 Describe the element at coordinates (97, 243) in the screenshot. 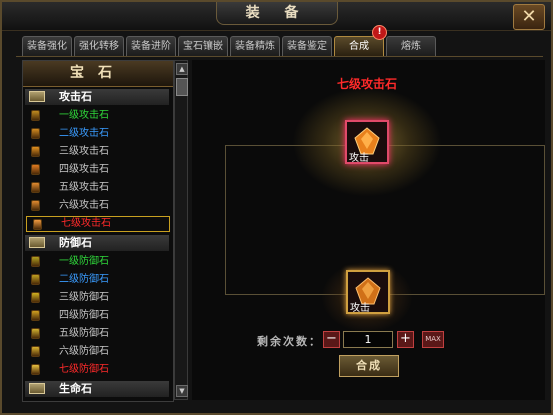

I see `gem-category: 防御石` at that location.